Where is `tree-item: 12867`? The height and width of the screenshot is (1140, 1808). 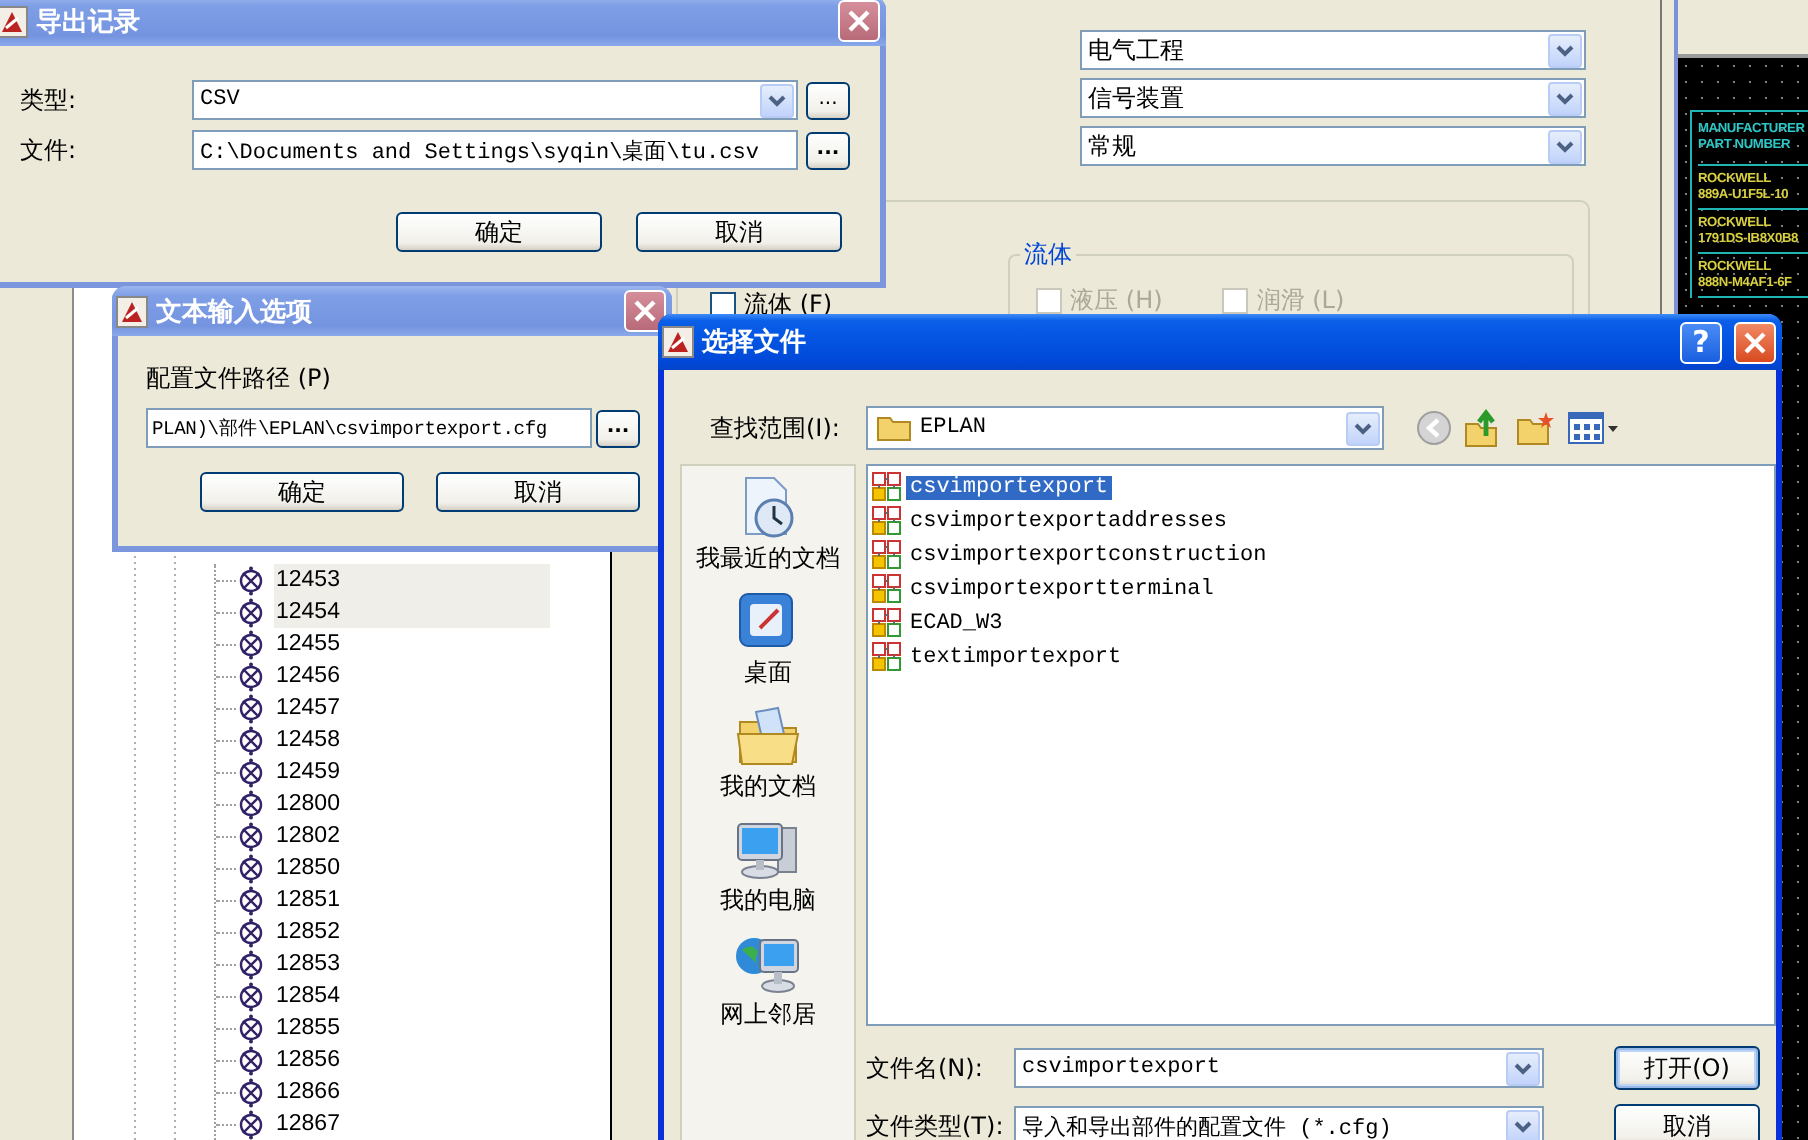
tree-item: 12867 is located at coordinates (412, 1124).